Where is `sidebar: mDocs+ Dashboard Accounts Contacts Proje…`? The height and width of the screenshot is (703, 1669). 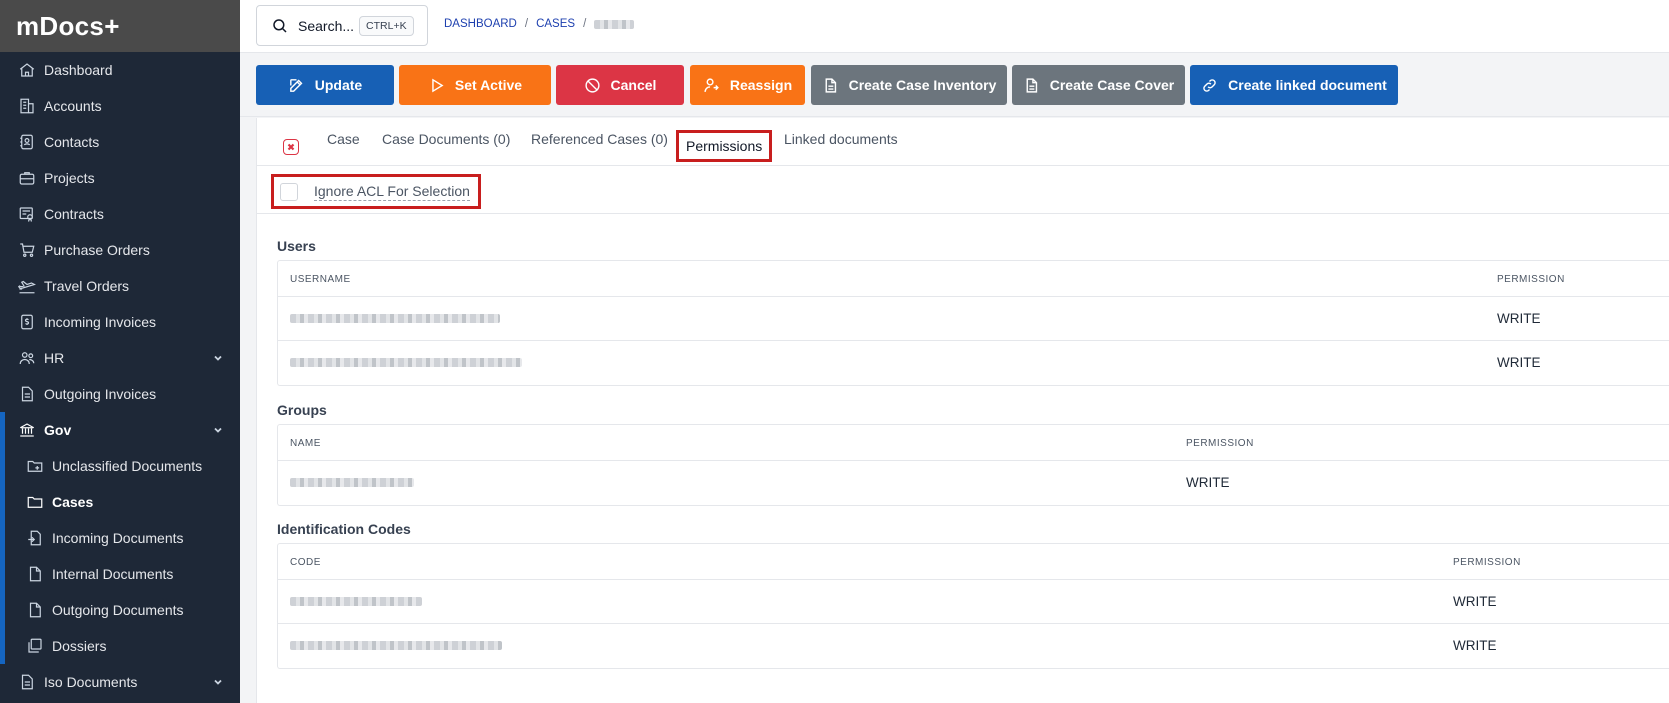
sidebar: mDocs+ Dashboard Accounts Contacts Proje… is located at coordinates (120, 351).